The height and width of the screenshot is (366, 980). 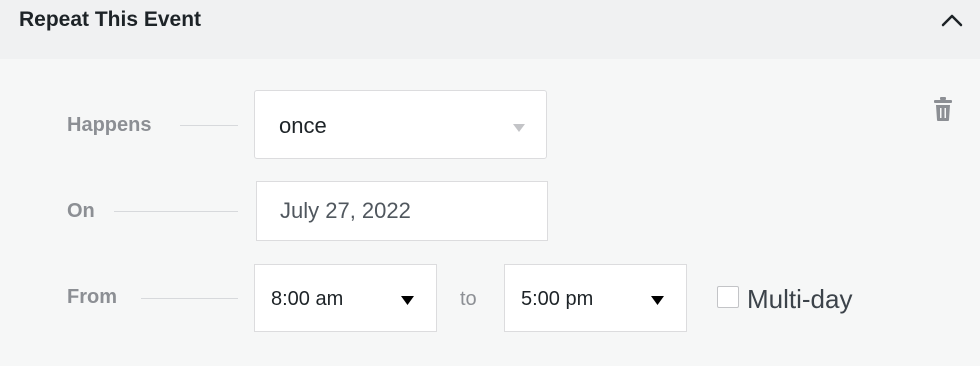 I want to click on happens-select: once, so click(x=400, y=124).